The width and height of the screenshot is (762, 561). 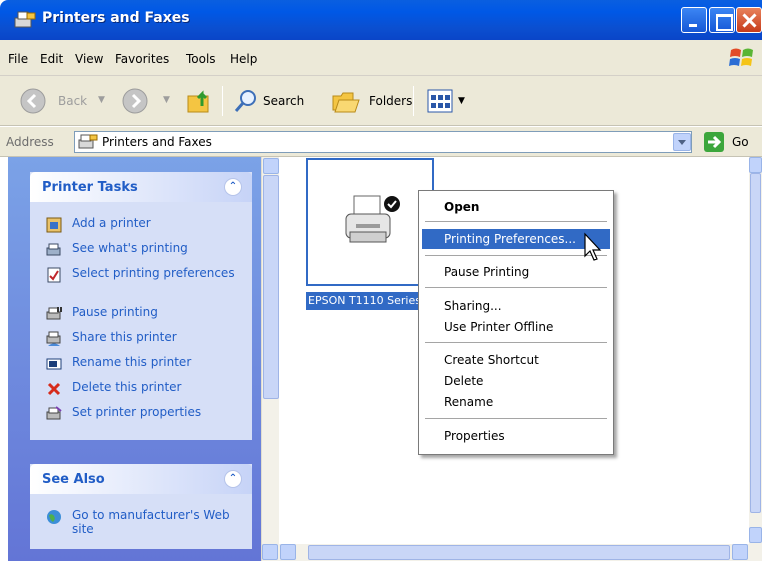 What do you see at coordinates (390, 101) in the screenshot?
I see `folders-button: Folders` at bounding box center [390, 101].